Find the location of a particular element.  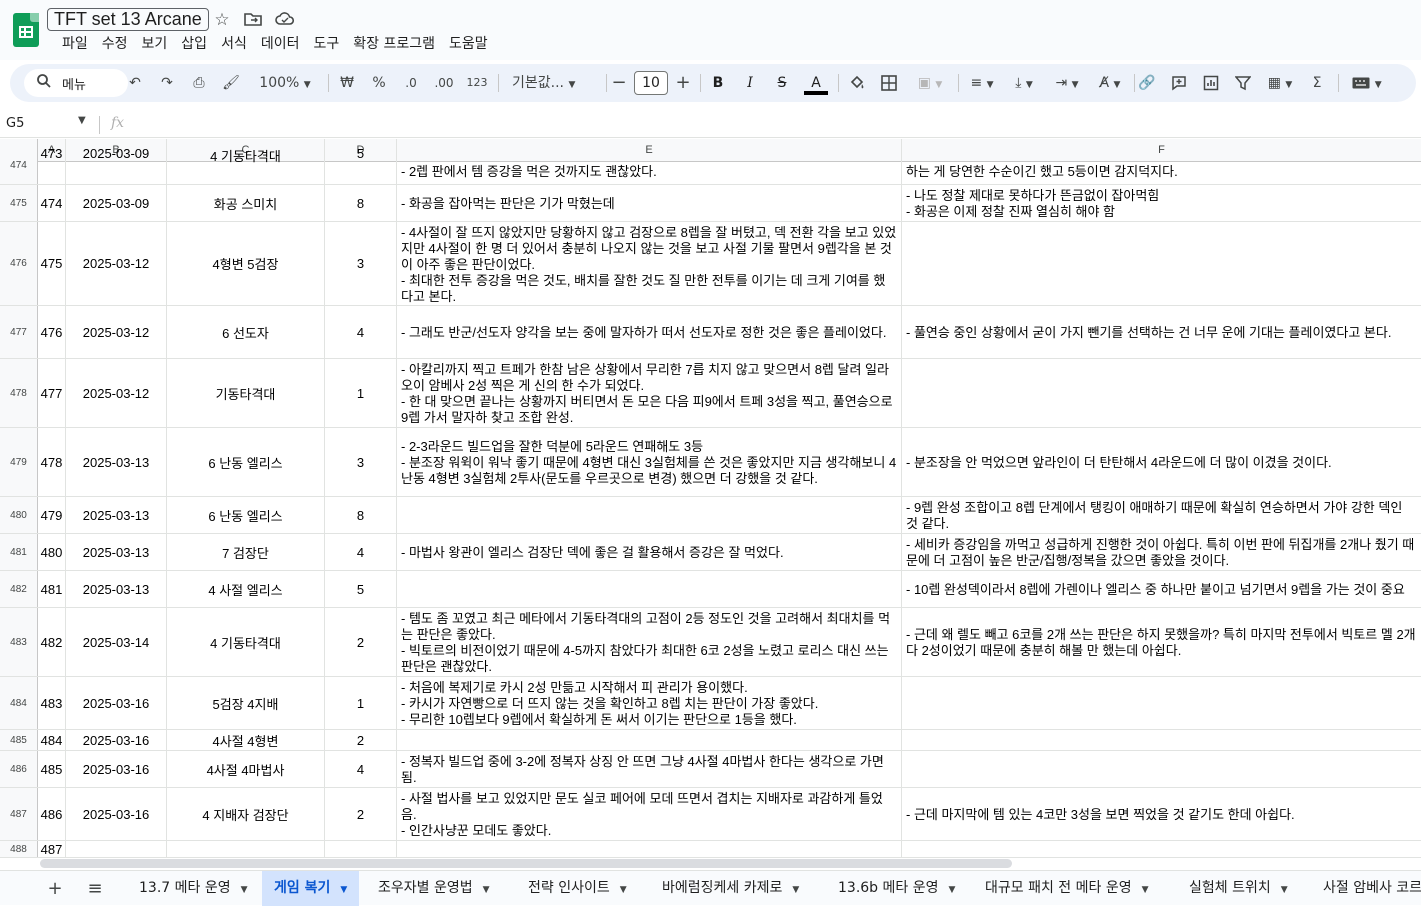

number-format-button: 123 is located at coordinates (477, 83).